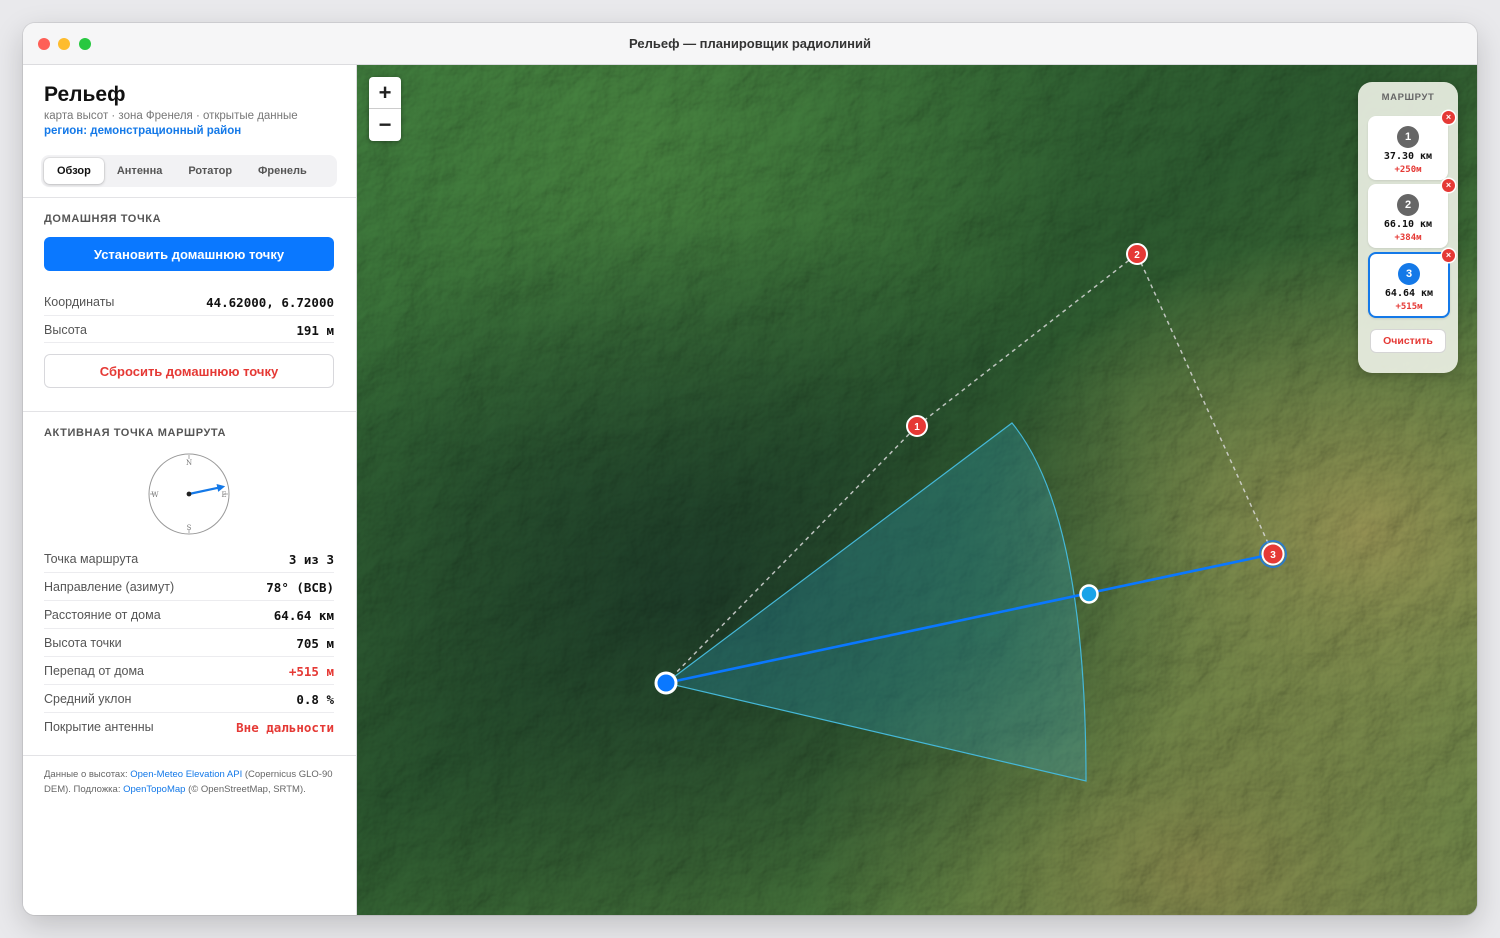 The width and height of the screenshot is (1500, 938). I want to click on compass-s: S, so click(189, 528).